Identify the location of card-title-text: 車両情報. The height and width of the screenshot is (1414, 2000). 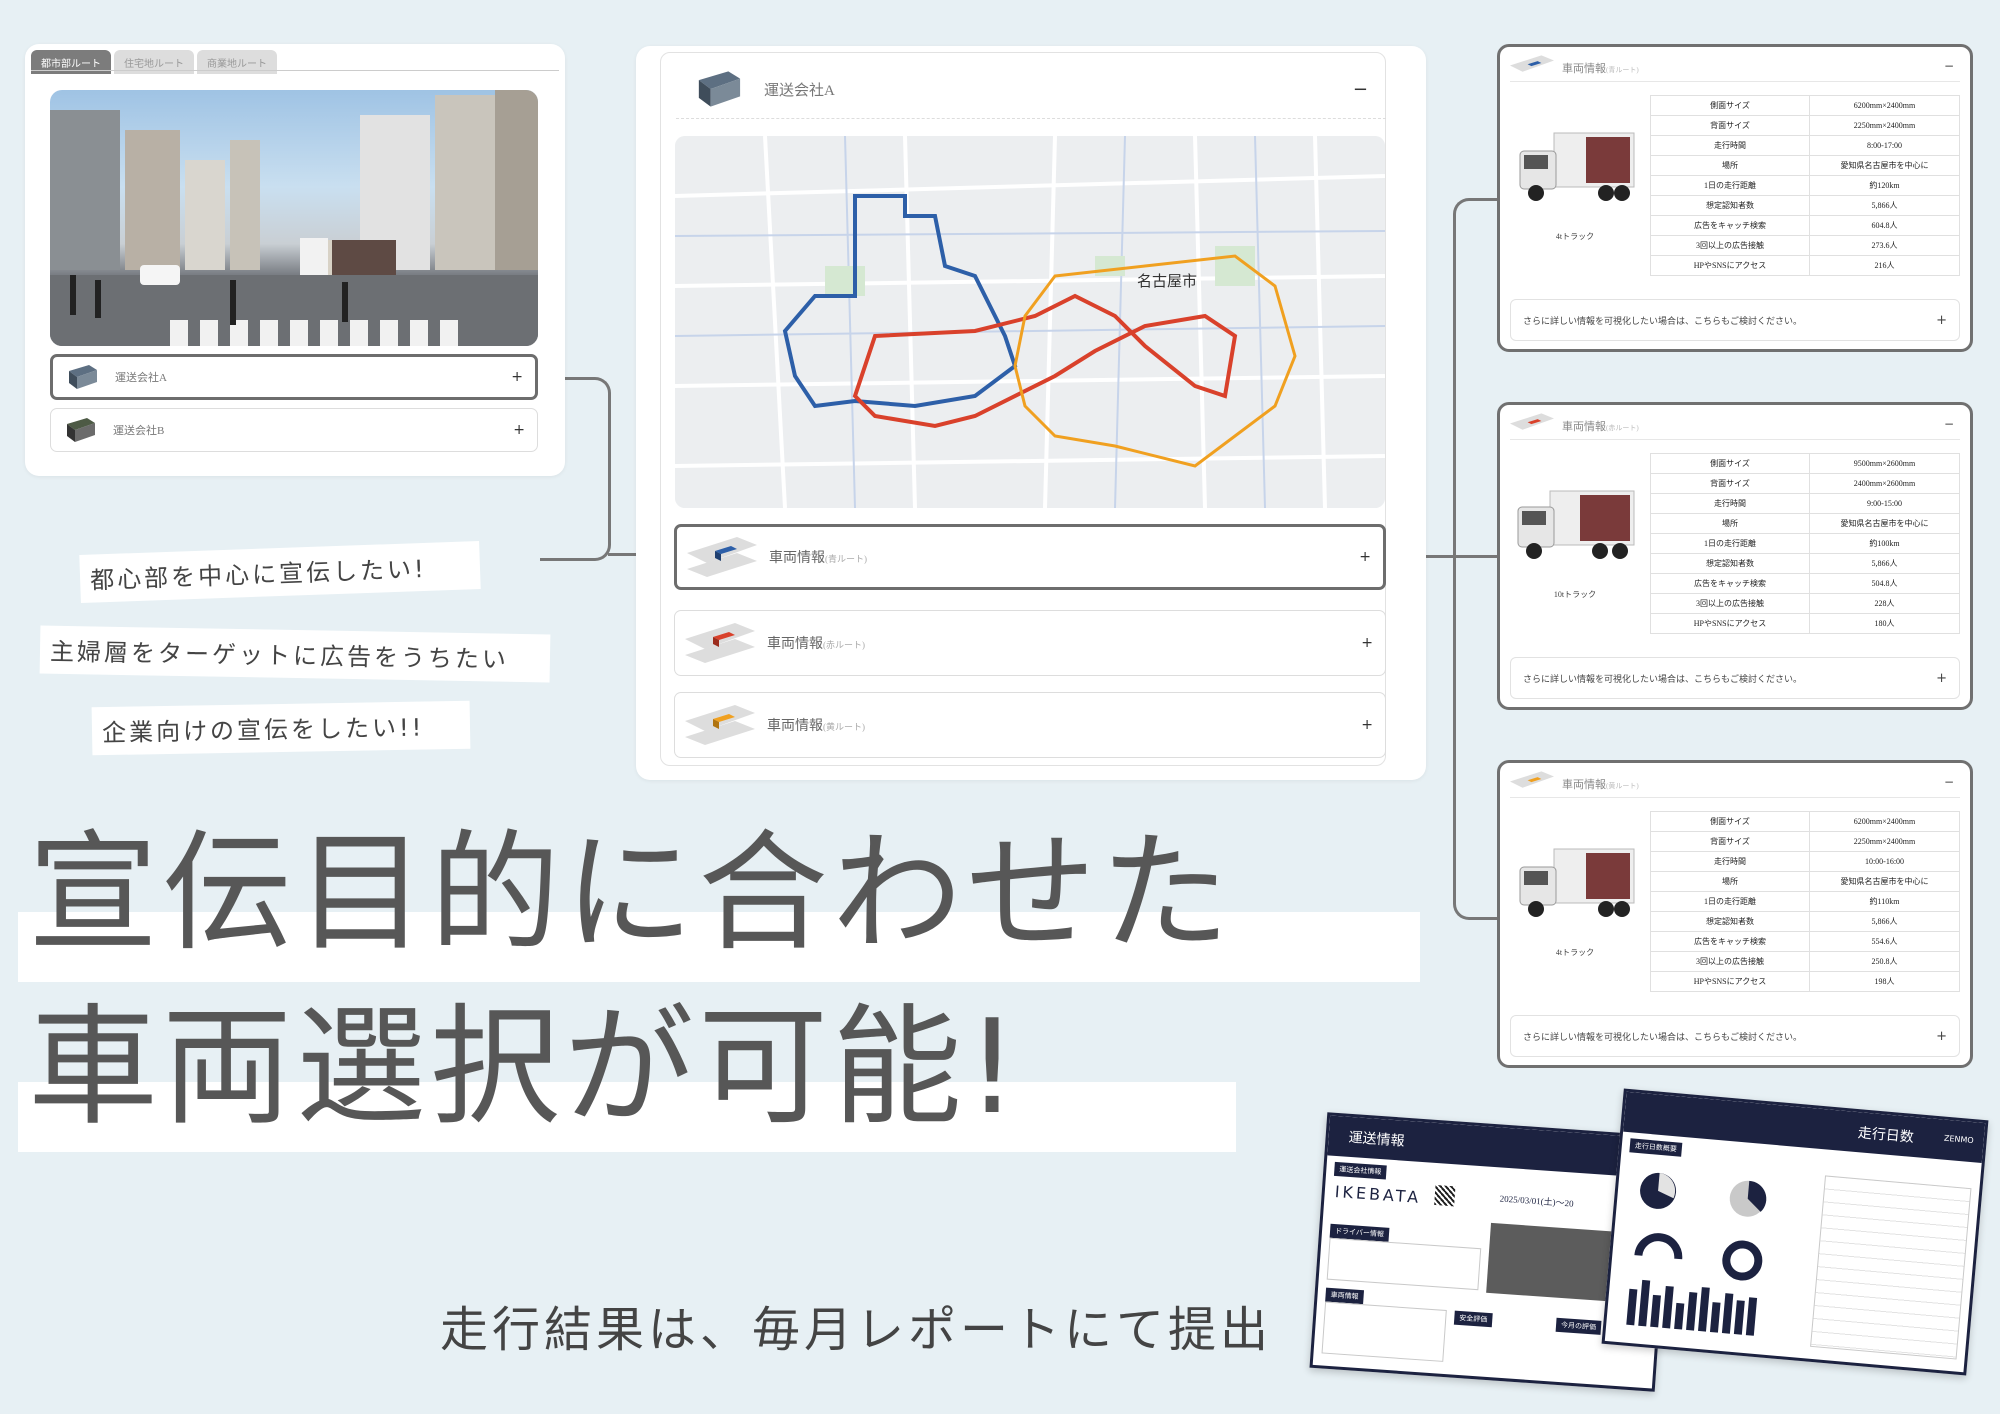
(1584, 69).